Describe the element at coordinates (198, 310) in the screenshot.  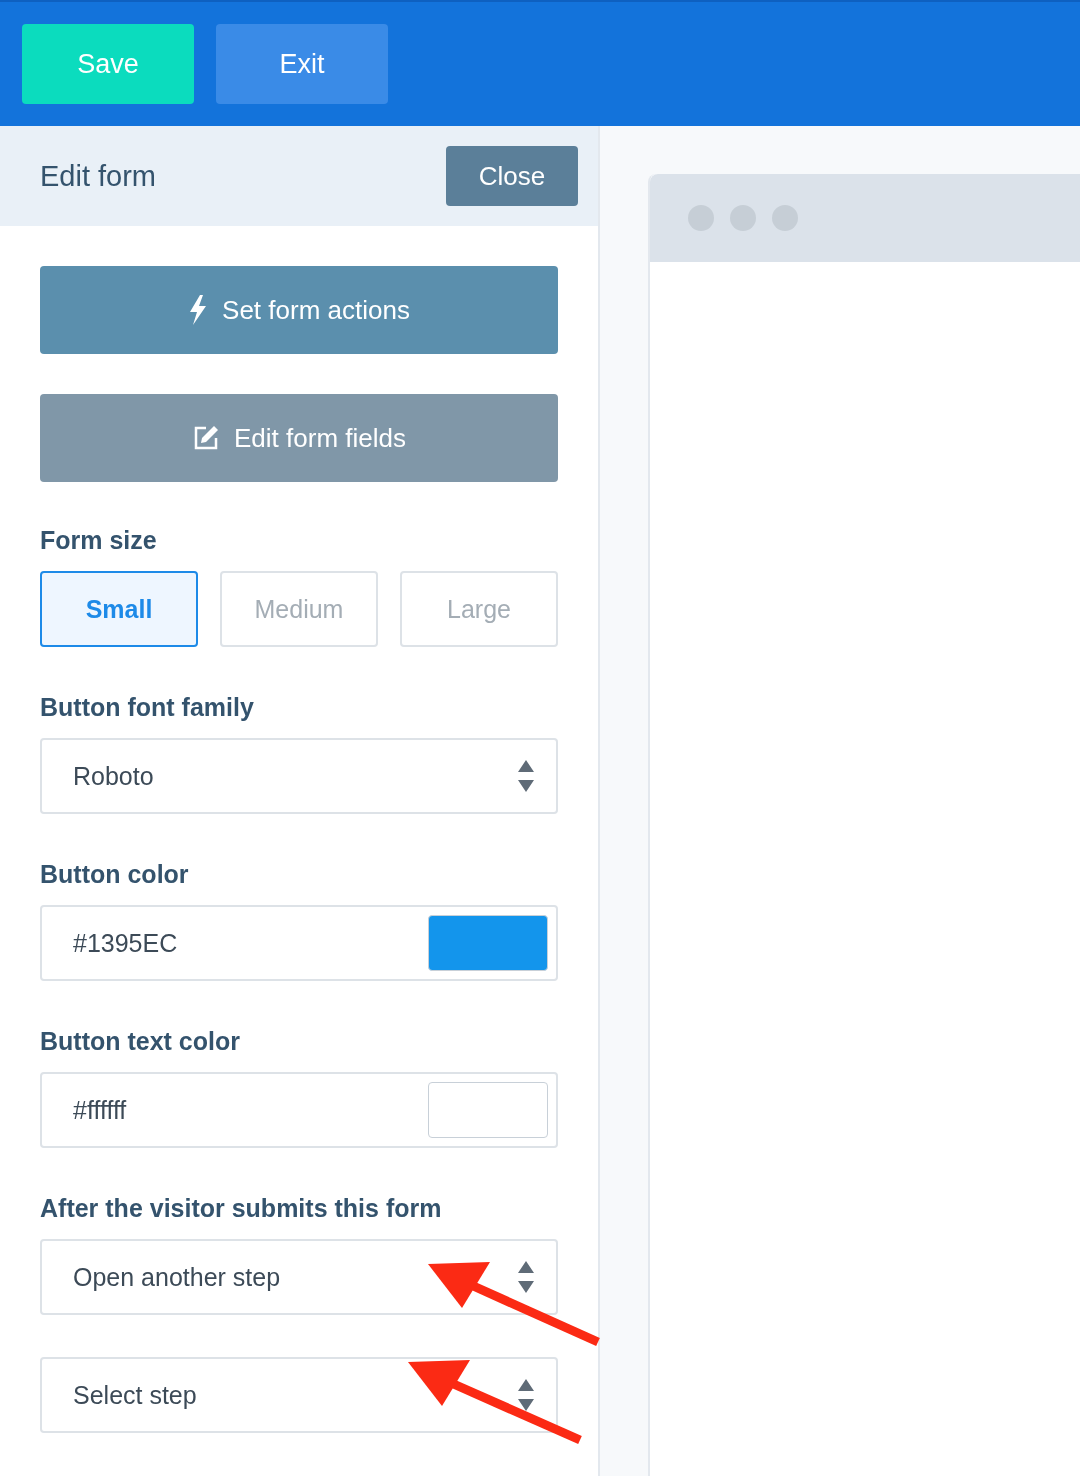
I see `bolt-icon` at that location.